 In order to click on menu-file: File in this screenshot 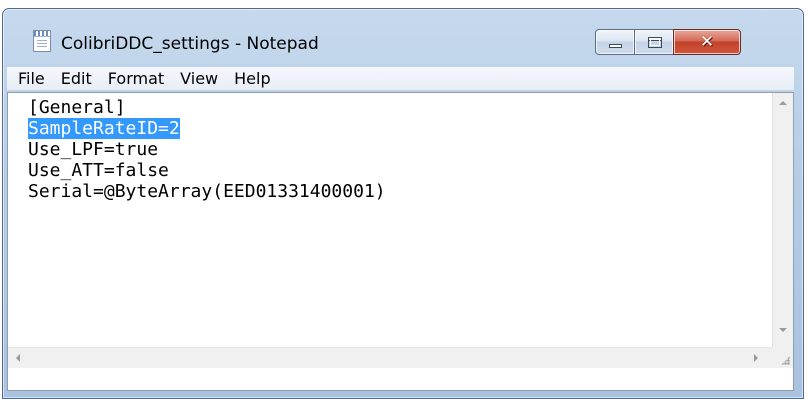, I will do `click(30, 79)`.